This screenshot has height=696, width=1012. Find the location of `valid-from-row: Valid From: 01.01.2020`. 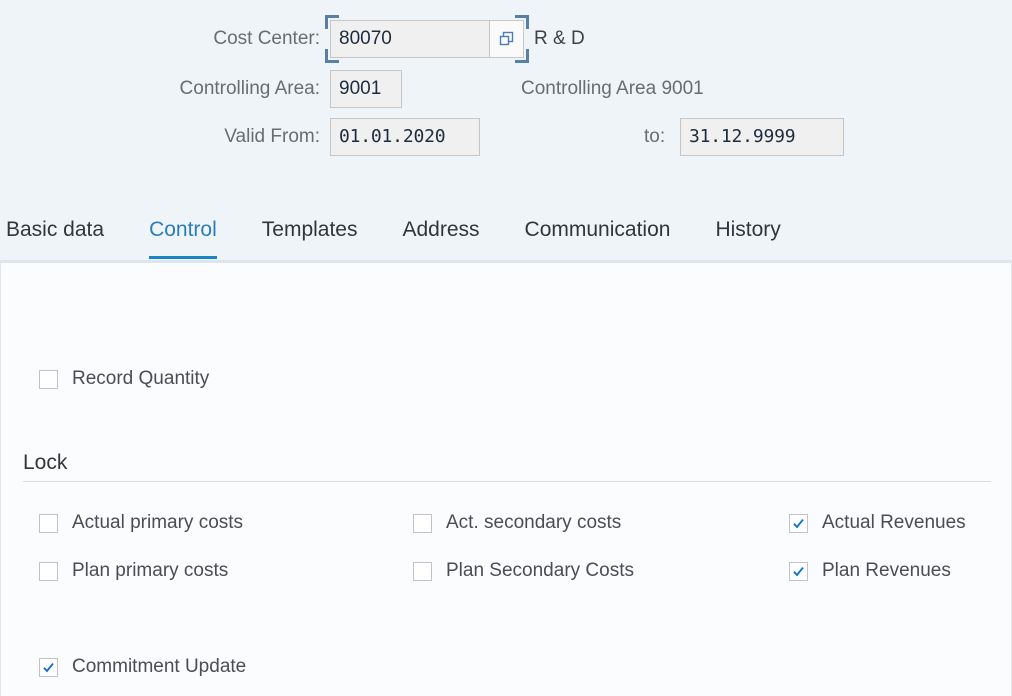

valid-from-row: Valid From: 01.01.2020 is located at coordinates (240, 137).